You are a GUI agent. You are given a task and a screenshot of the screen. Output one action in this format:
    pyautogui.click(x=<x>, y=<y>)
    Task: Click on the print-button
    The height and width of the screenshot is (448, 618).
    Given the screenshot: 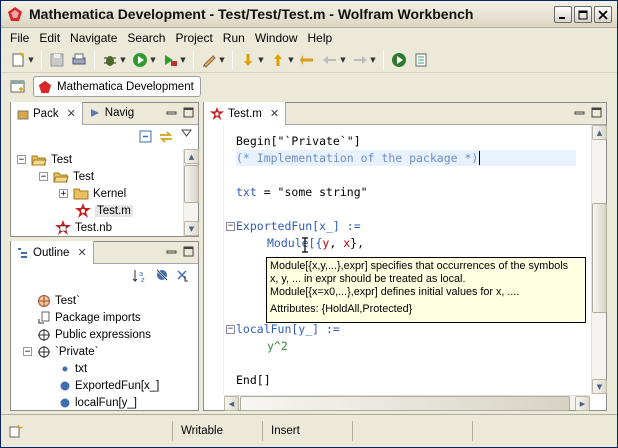 What is the action you would take?
    pyautogui.click(x=79, y=60)
    